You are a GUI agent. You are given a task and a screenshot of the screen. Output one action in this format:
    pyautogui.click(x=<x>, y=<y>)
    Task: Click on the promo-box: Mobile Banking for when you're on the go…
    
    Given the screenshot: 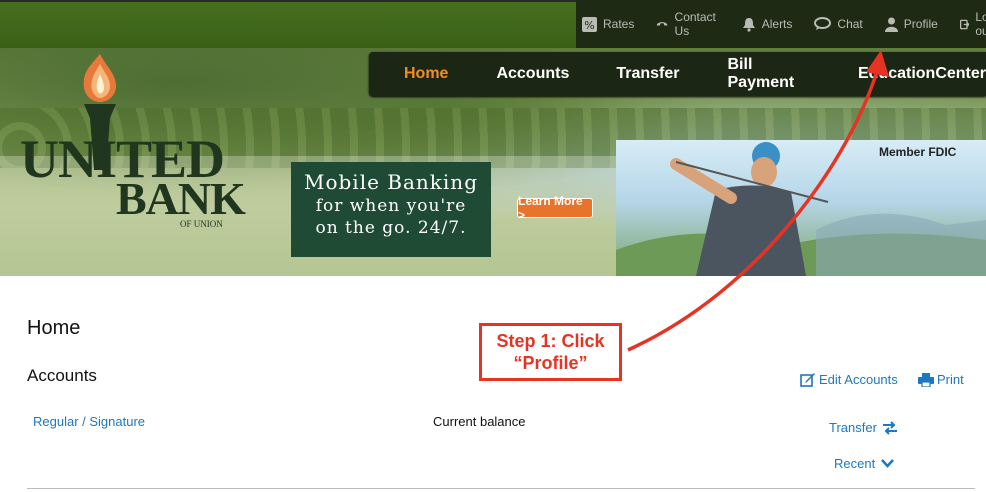 What is the action you would take?
    pyautogui.click(x=391, y=209)
    